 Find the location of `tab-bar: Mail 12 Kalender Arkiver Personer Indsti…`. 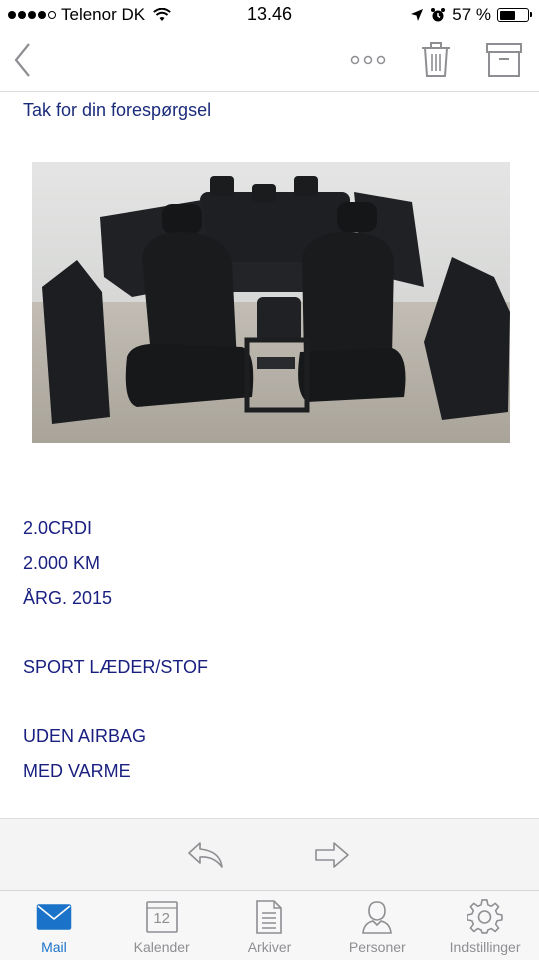

tab-bar: Mail 12 Kalender Arkiver Personer Indsti… is located at coordinates (269, 925).